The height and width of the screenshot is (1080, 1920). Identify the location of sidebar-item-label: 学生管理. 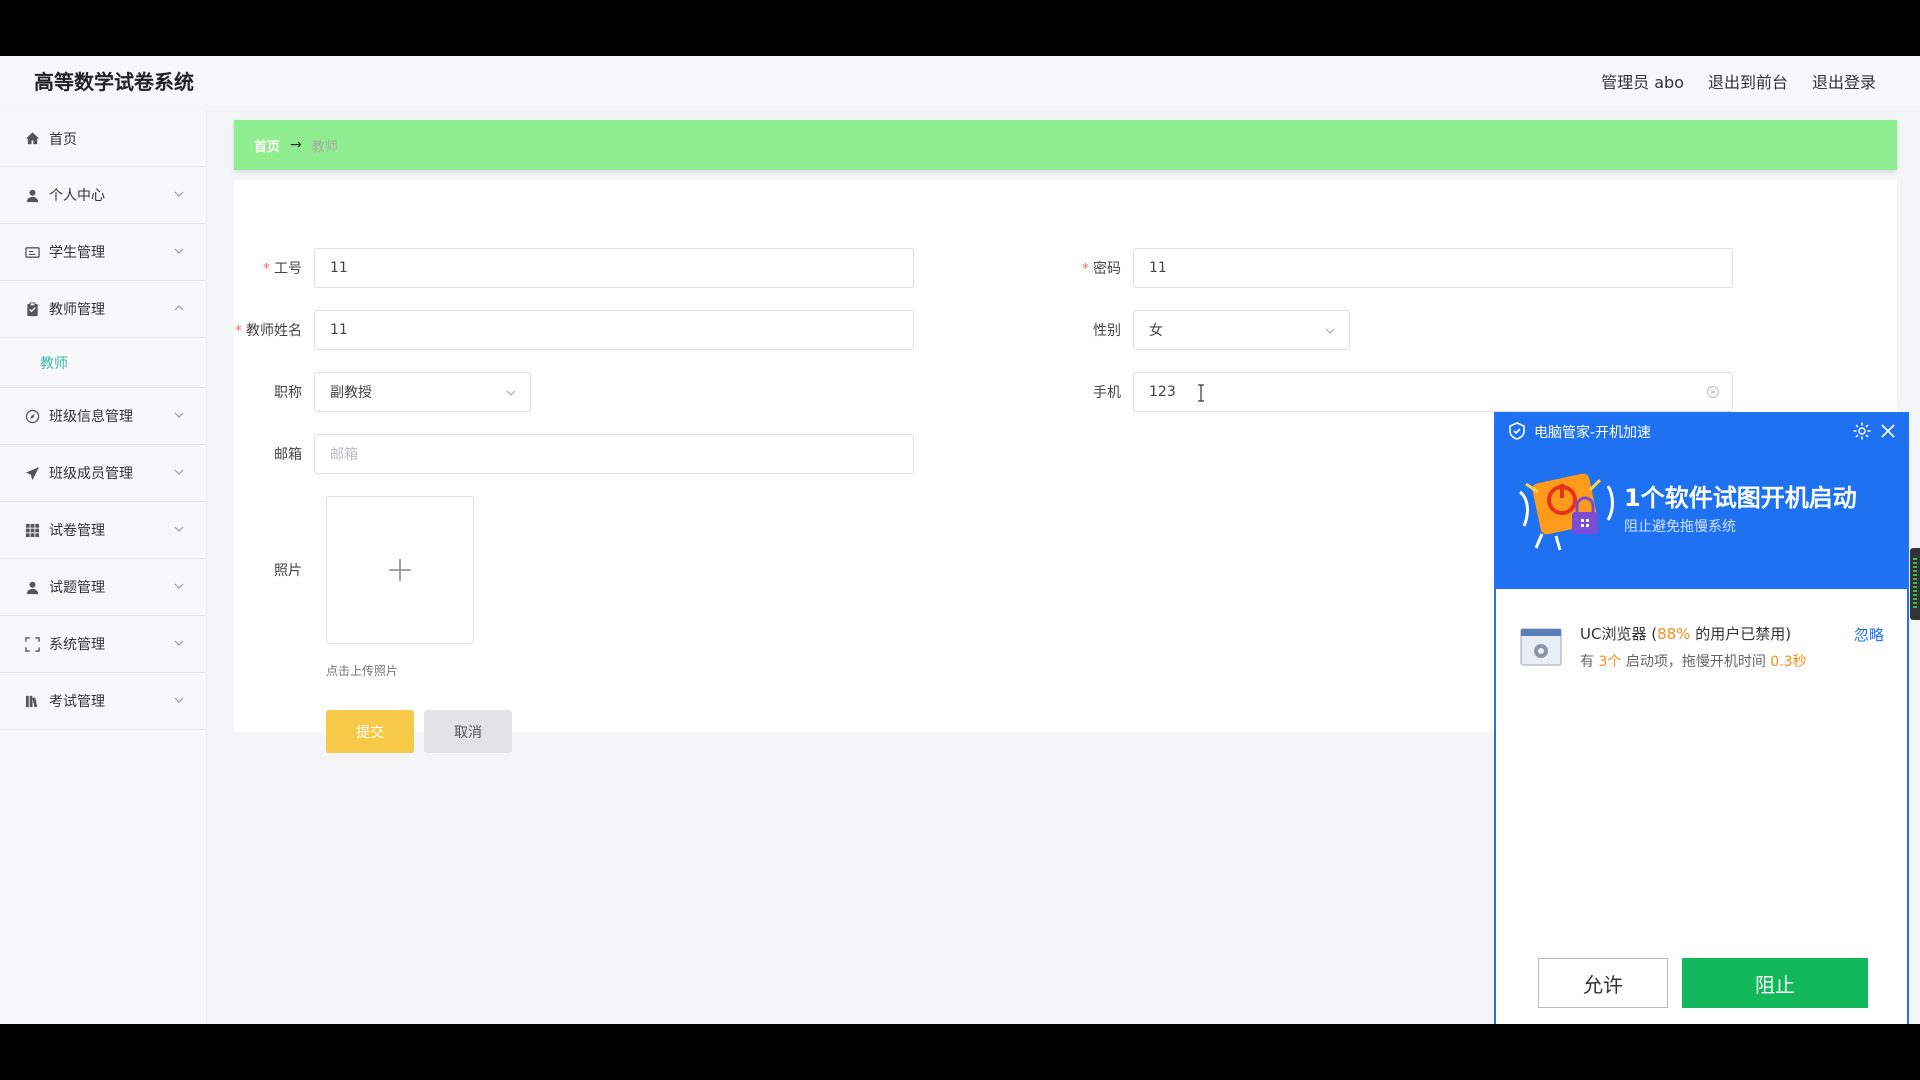
(77, 253).